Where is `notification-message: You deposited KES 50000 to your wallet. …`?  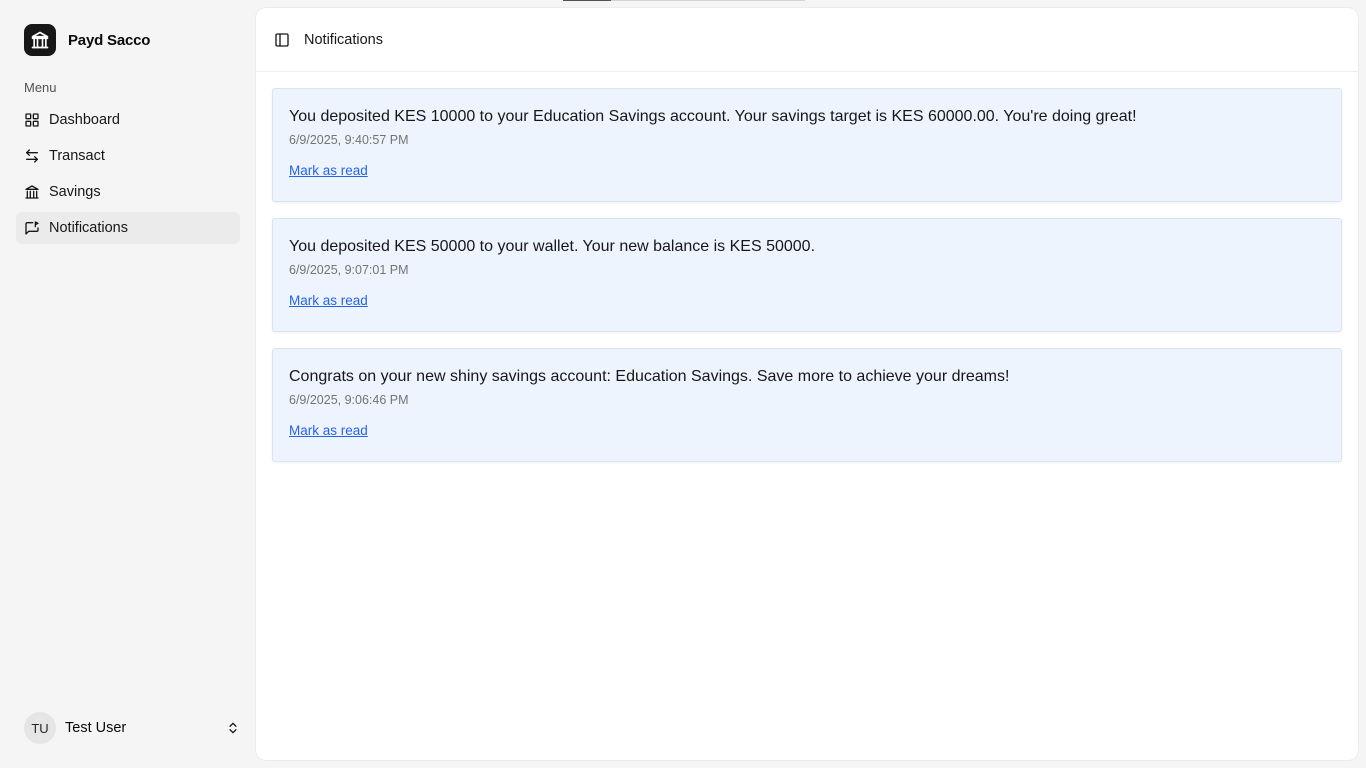 notification-message: You deposited KES 50000 to your wallet. … is located at coordinates (552, 246).